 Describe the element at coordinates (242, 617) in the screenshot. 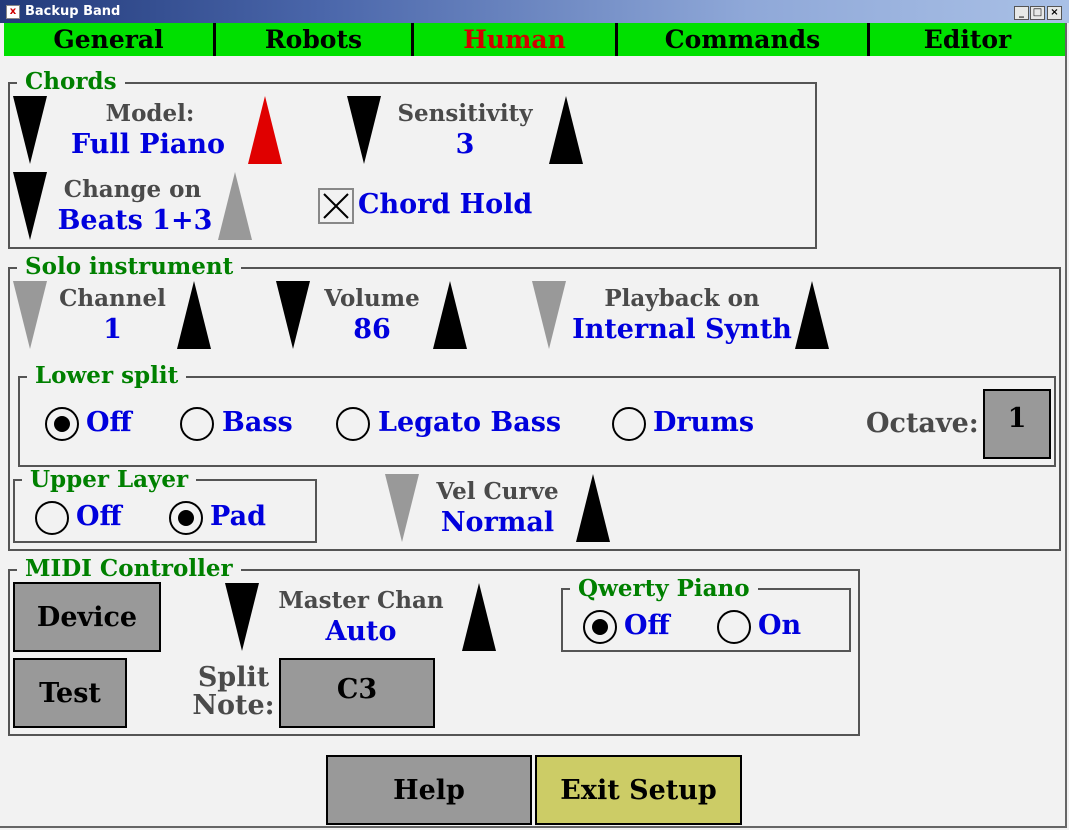

I see `master-chan-decrease-arrow-icon` at that location.